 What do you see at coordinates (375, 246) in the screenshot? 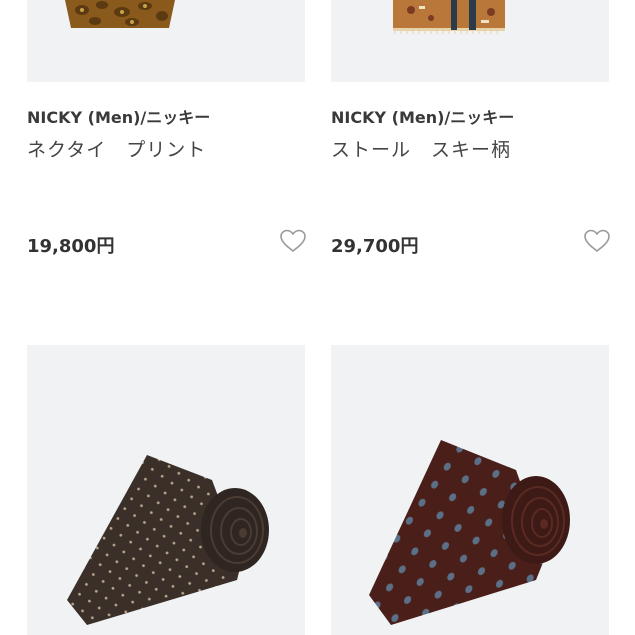
I see `product-price: 29,700円` at bounding box center [375, 246].